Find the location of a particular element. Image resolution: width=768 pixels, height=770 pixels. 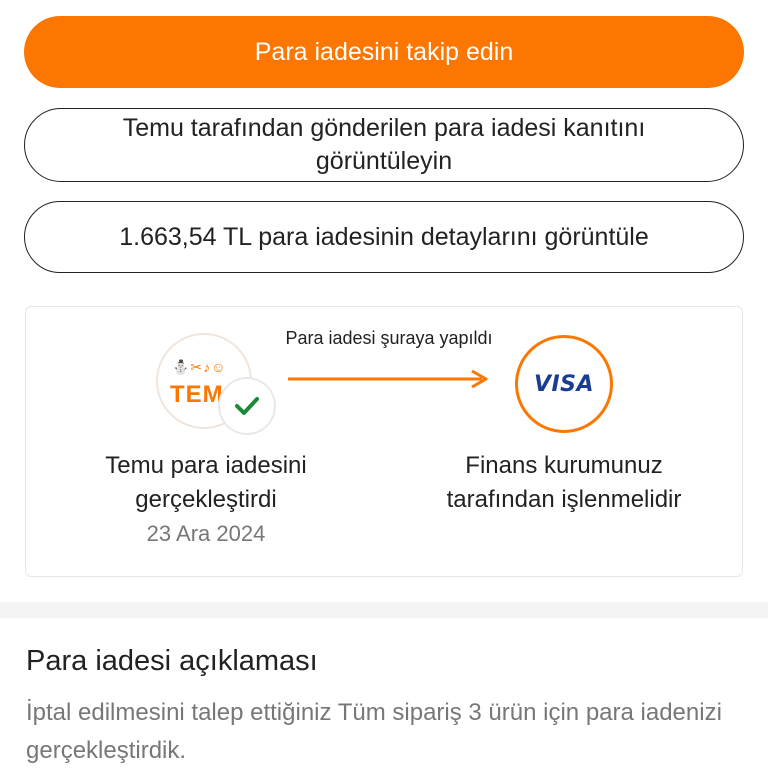

track-refund-button: Para iadesini takip edin is located at coordinates (384, 52).